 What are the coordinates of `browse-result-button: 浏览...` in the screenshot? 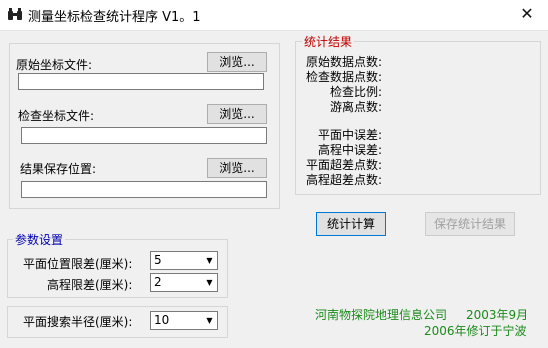 It's located at (237, 168).